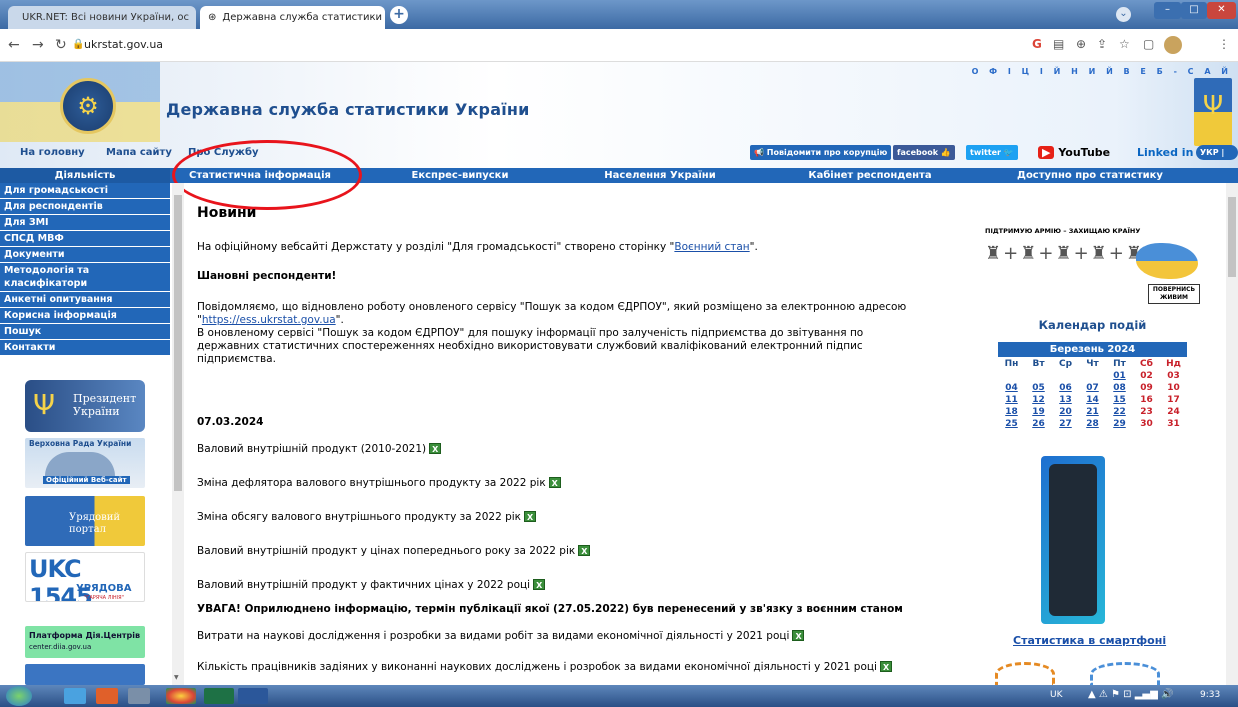 This screenshot has width=1238, height=707. What do you see at coordinates (1065, 412) in the screenshot?
I see `calendar-day: 20` at bounding box center [1065, 412].